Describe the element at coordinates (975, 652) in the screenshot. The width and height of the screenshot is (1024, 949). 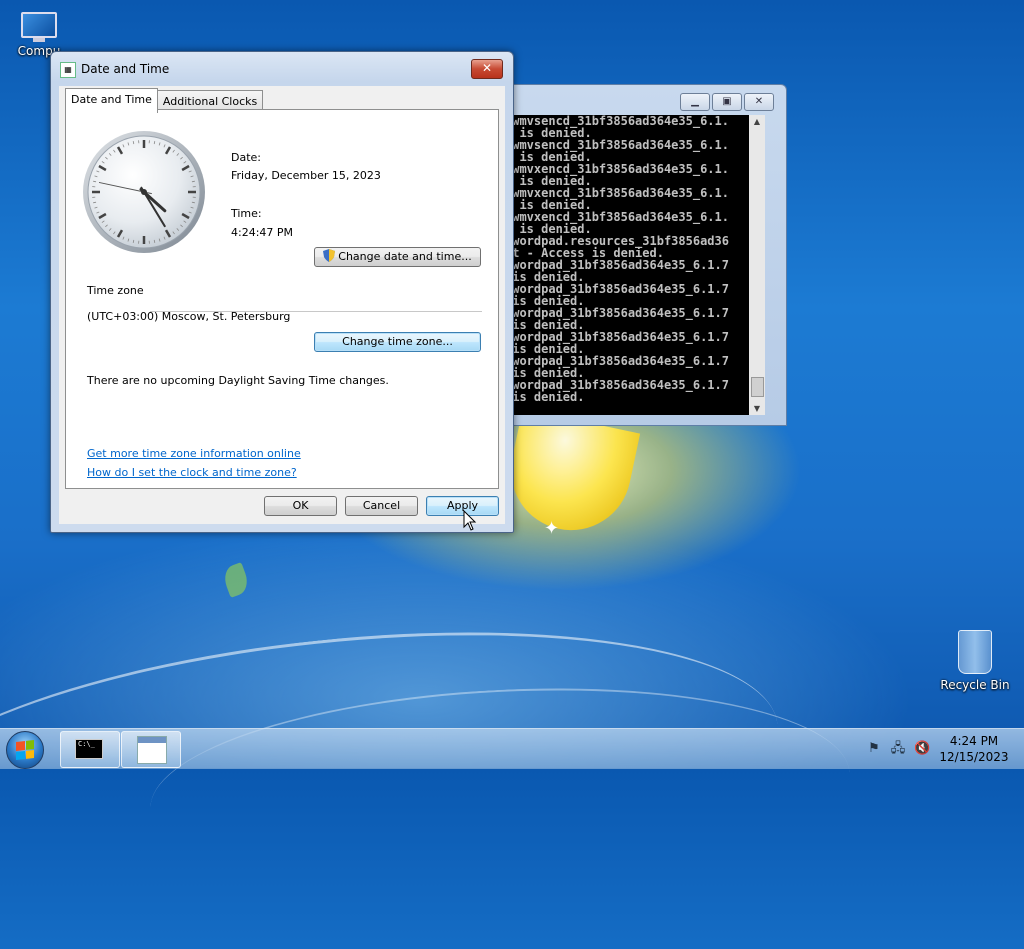
I see `recycle-bin-icon` at that location.